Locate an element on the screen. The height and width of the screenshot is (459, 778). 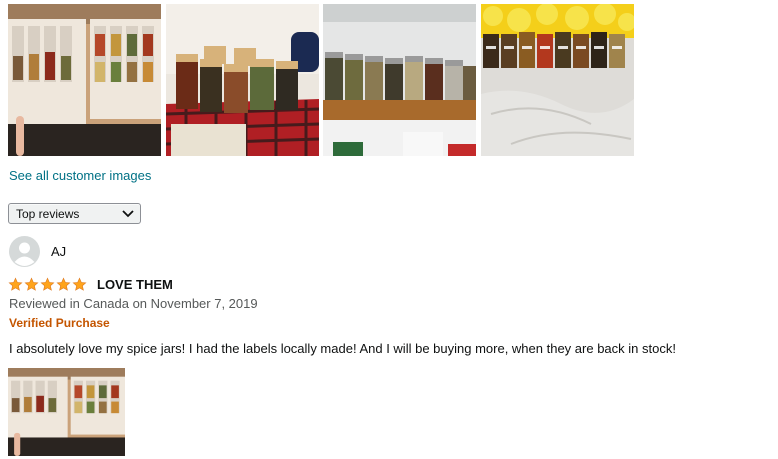
default-avatar-icon is located at coordinates (24, 251).